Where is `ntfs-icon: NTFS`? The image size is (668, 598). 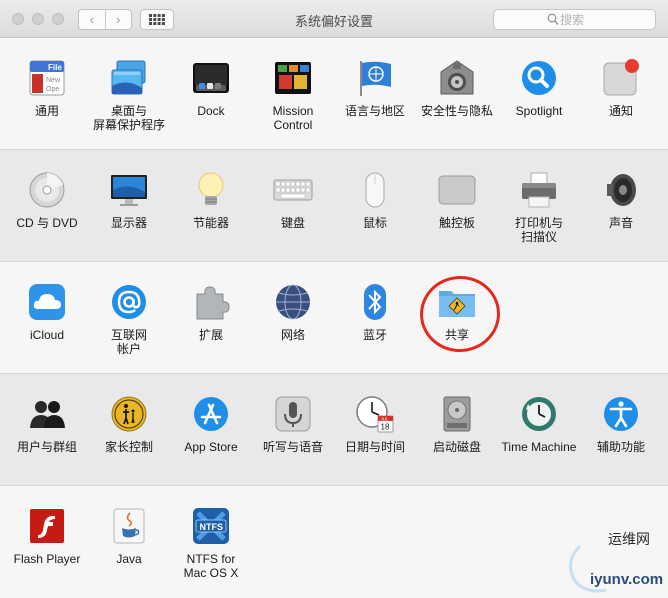 ntfs-icon: NTFS is located at coordinates (211, 526).